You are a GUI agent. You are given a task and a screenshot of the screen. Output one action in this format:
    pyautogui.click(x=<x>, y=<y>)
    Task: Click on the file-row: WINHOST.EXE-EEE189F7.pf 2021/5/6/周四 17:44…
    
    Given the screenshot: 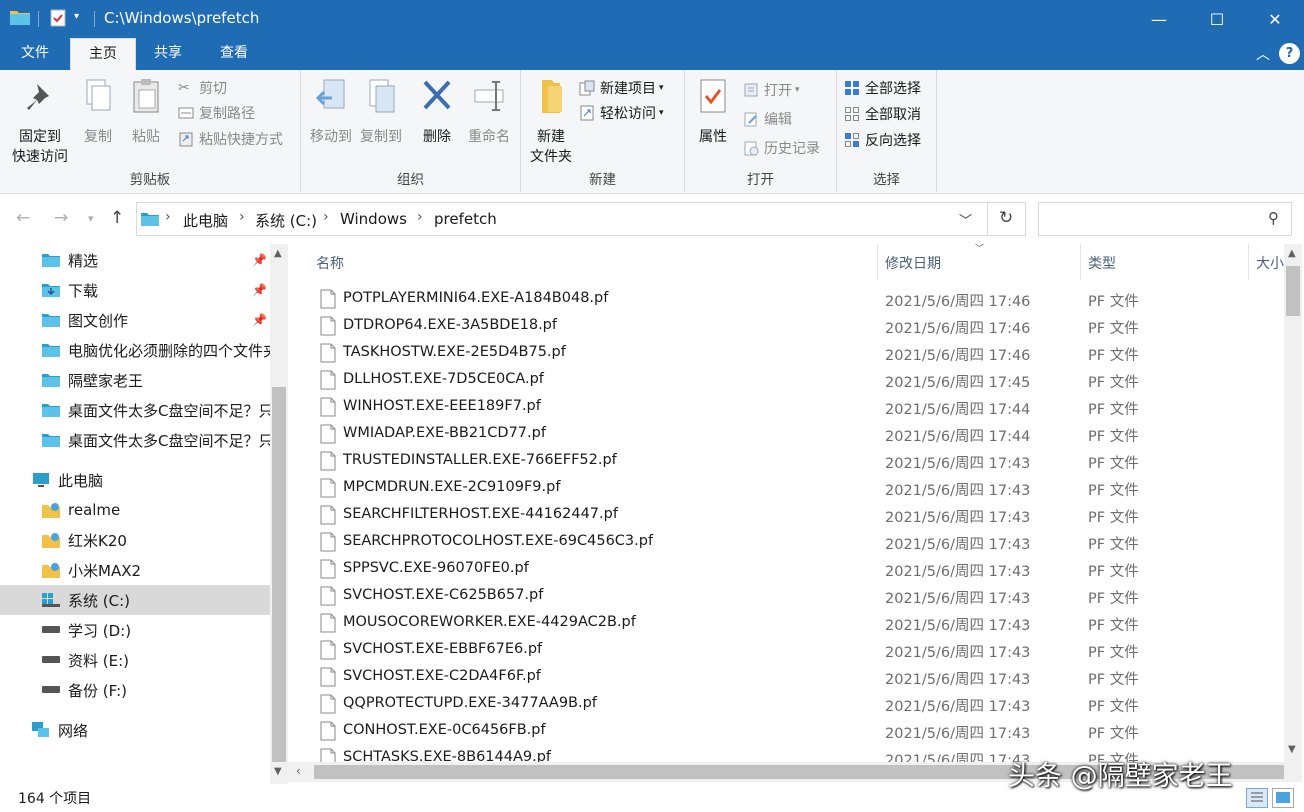 What is the action you would take?
    pyautogui.click(x=786, y=407)
    